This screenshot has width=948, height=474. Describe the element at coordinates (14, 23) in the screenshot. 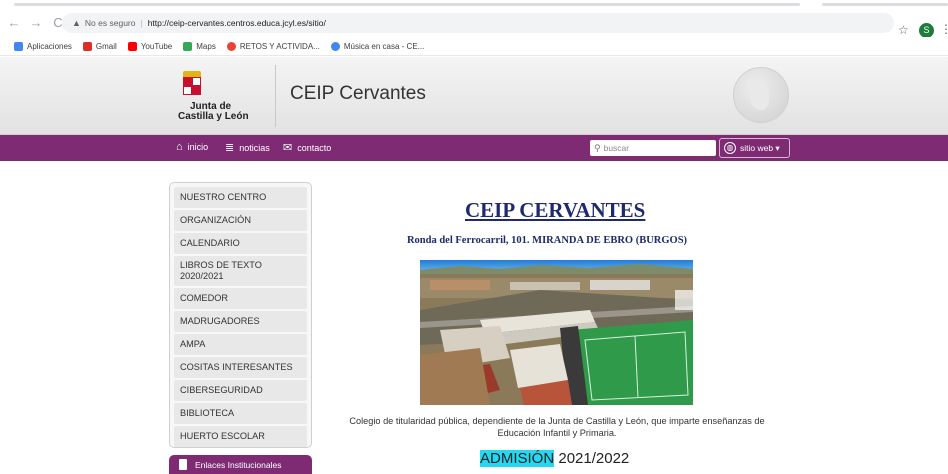

I see `back-button: ←` at that location.